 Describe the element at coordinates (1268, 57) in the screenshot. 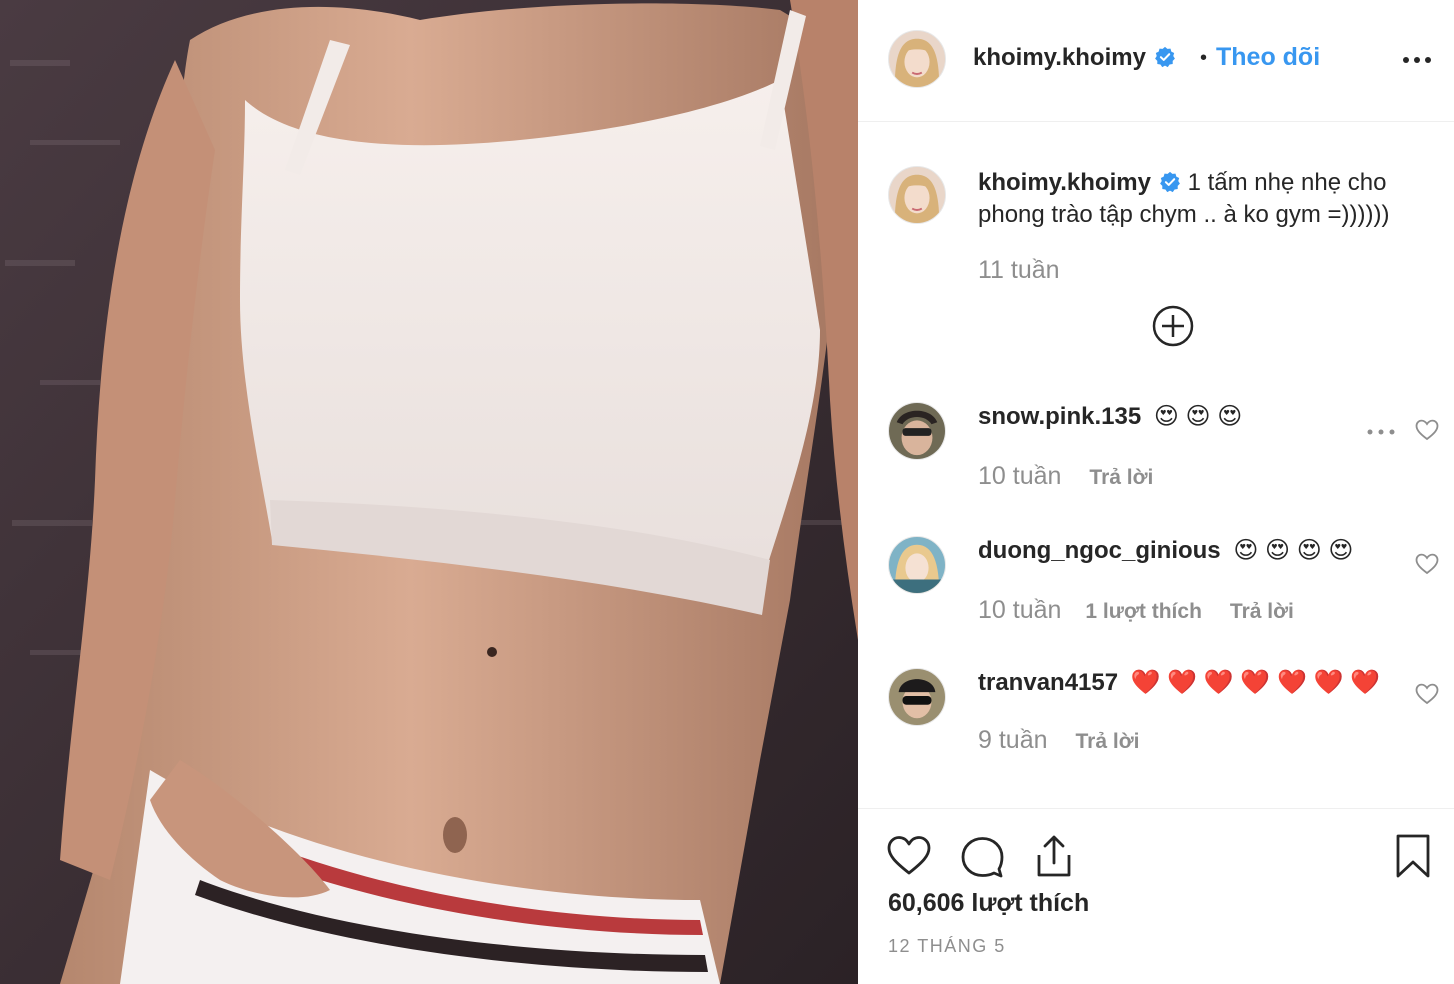

I see `follow-button: Theo dõi` at that location.